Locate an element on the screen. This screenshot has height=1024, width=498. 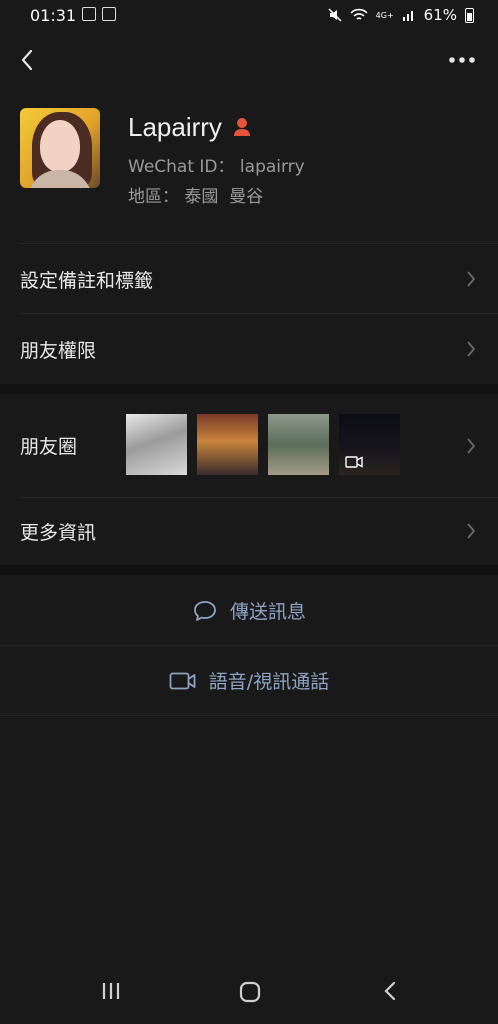
region-label: 地區： is located at coordinates (153, 197).